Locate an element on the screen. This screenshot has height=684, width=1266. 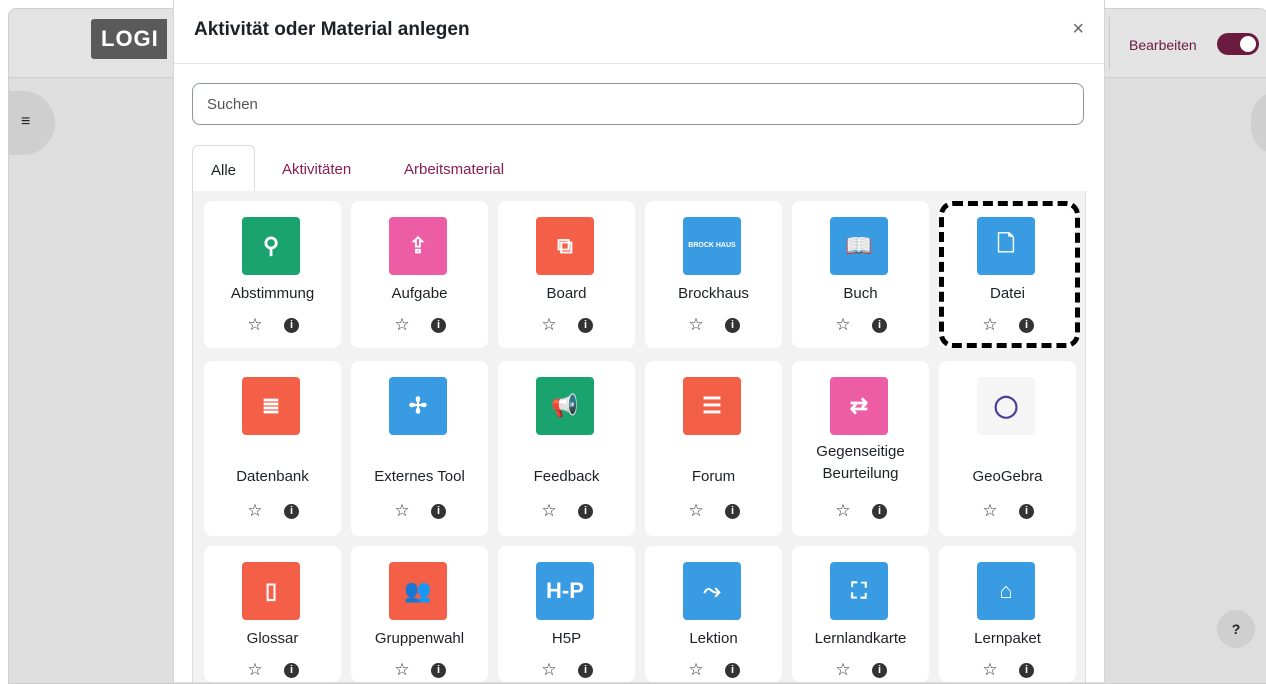
activity-name: Board is located at coordinates (566, 293).